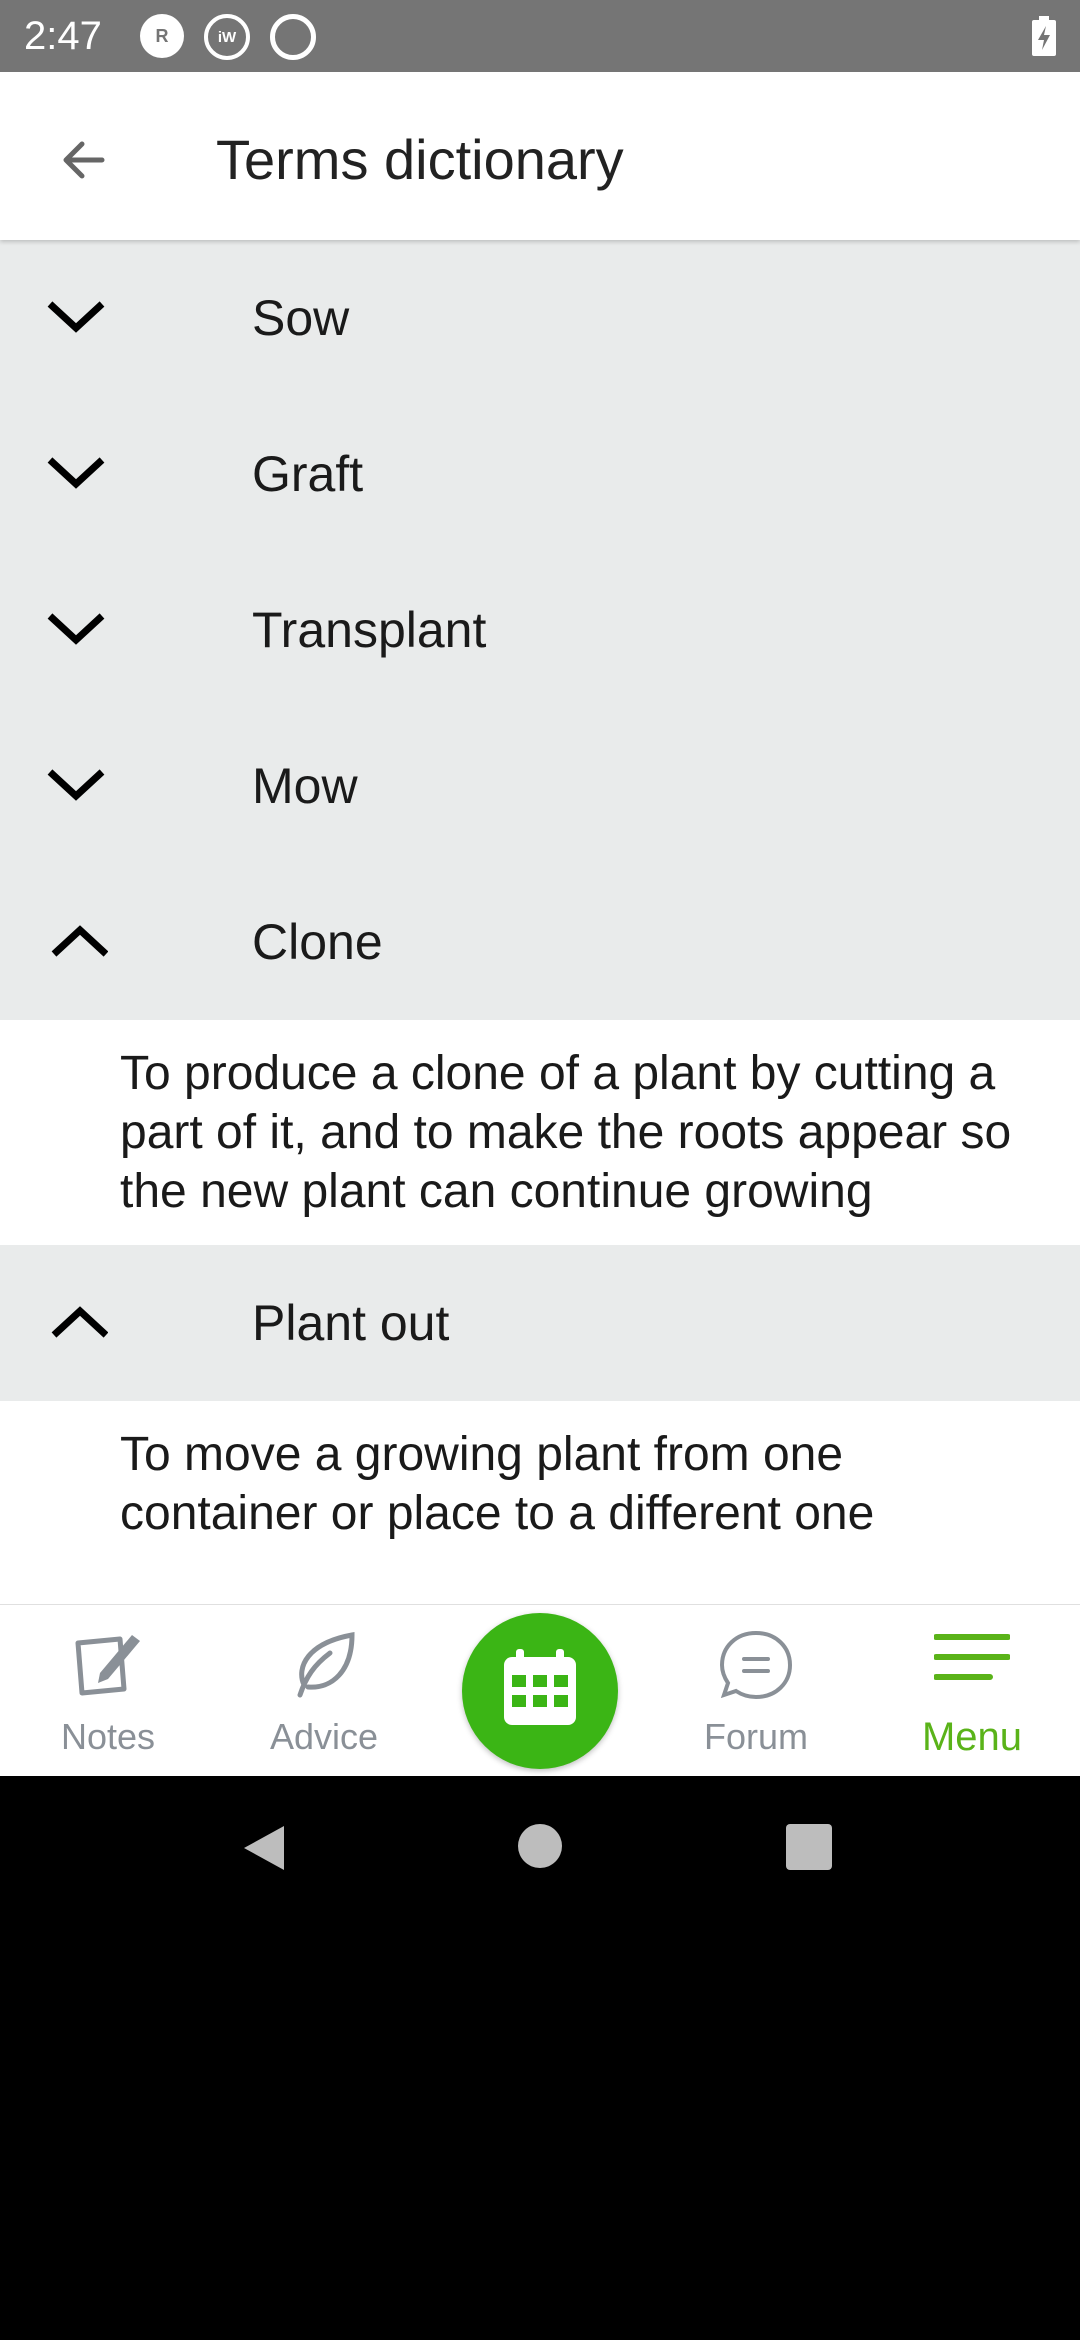 The height and width of the screenshot is (2340, 1080). What do you see at coordinates (540, 786) in the screenshot?
I see `term-row-mow: Mow` at bounding box center [540, 786].